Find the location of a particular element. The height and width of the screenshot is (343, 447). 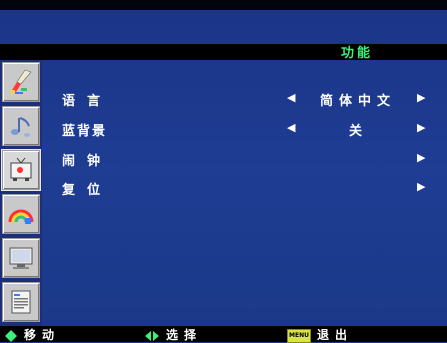

menu-row-label: 蓝背景 is located at coordinates (85, 131).